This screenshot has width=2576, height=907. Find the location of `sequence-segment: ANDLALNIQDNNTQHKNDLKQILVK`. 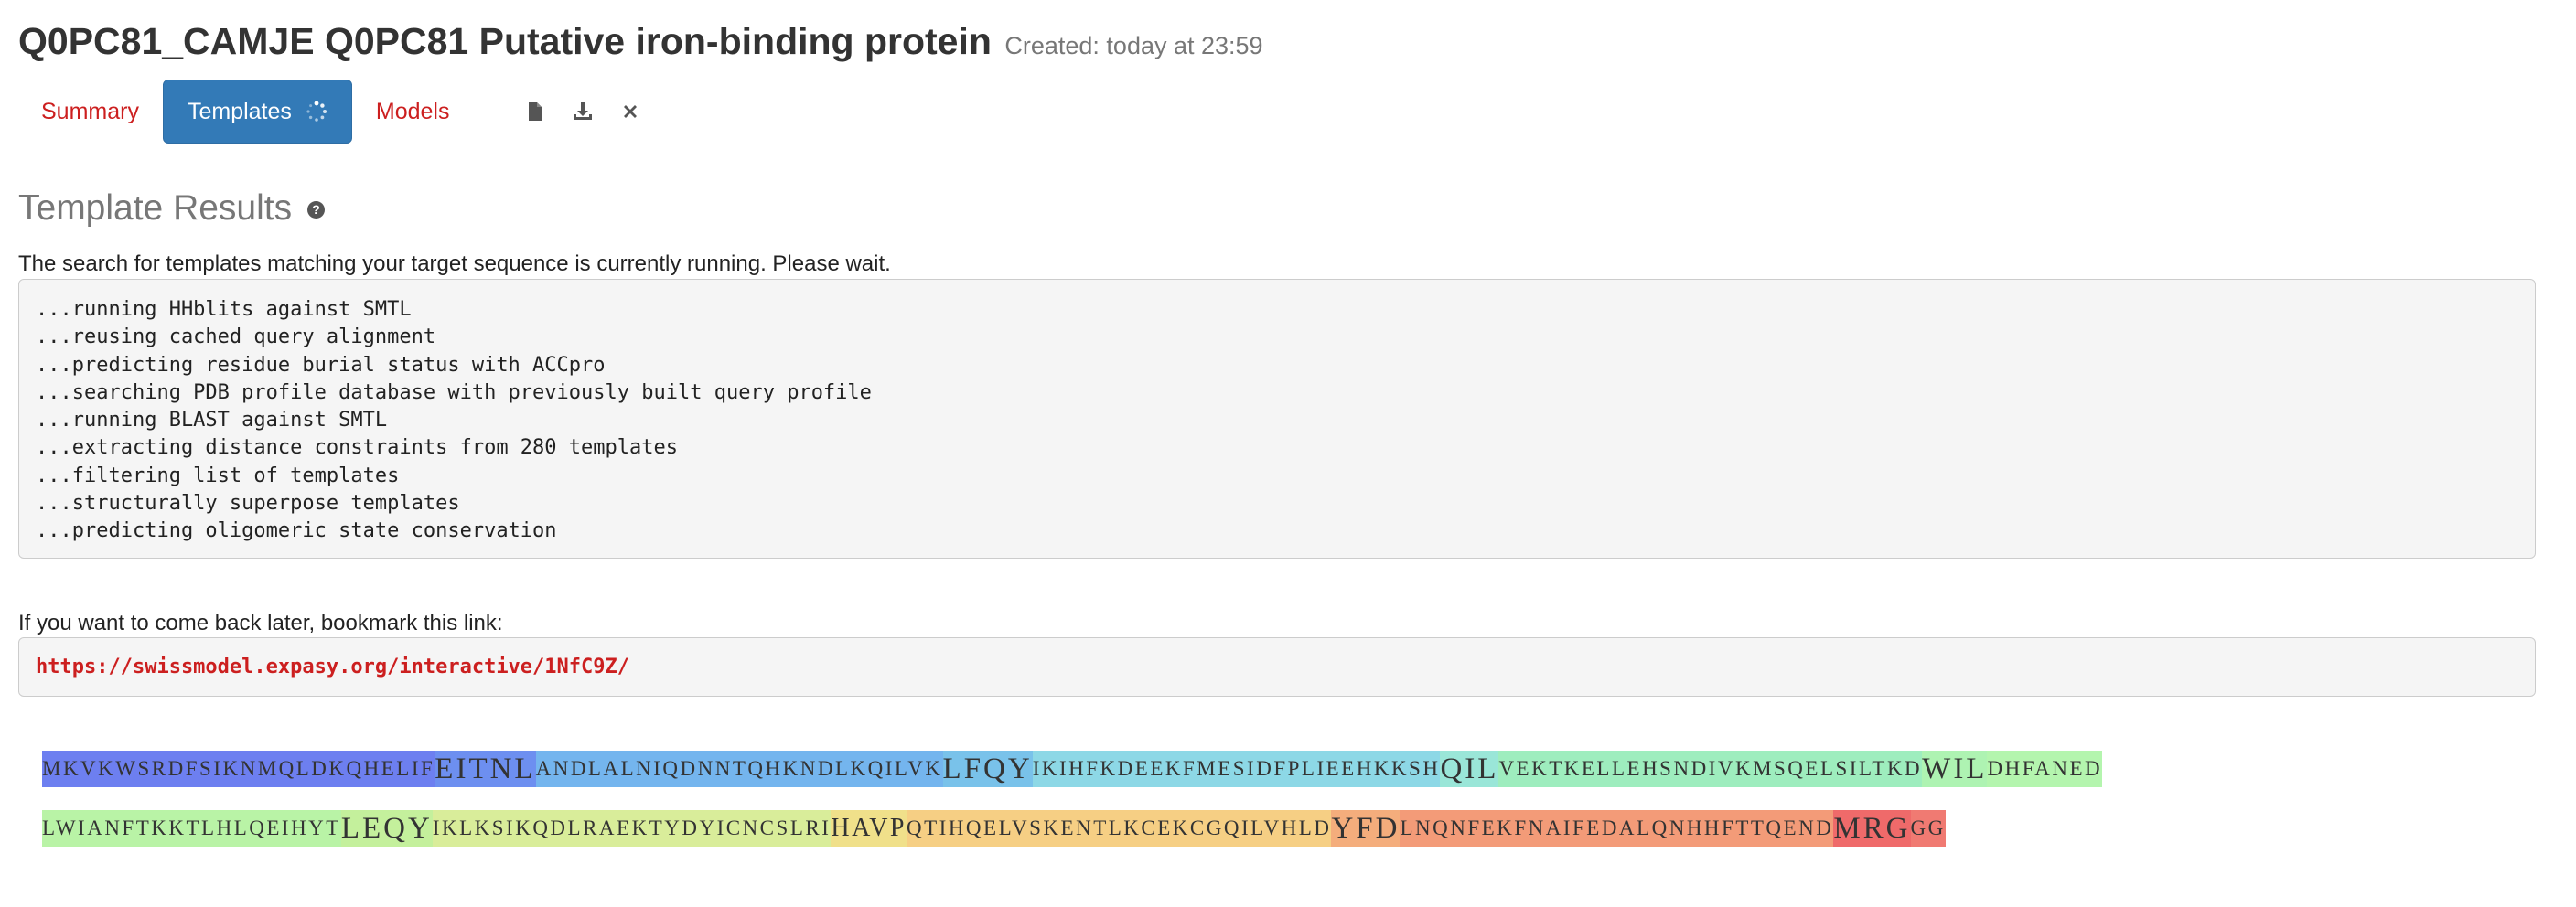

sequence-segment: ANDLALNIQDNNTQHKNDLKQILVK is located at coordinates (739, 769).